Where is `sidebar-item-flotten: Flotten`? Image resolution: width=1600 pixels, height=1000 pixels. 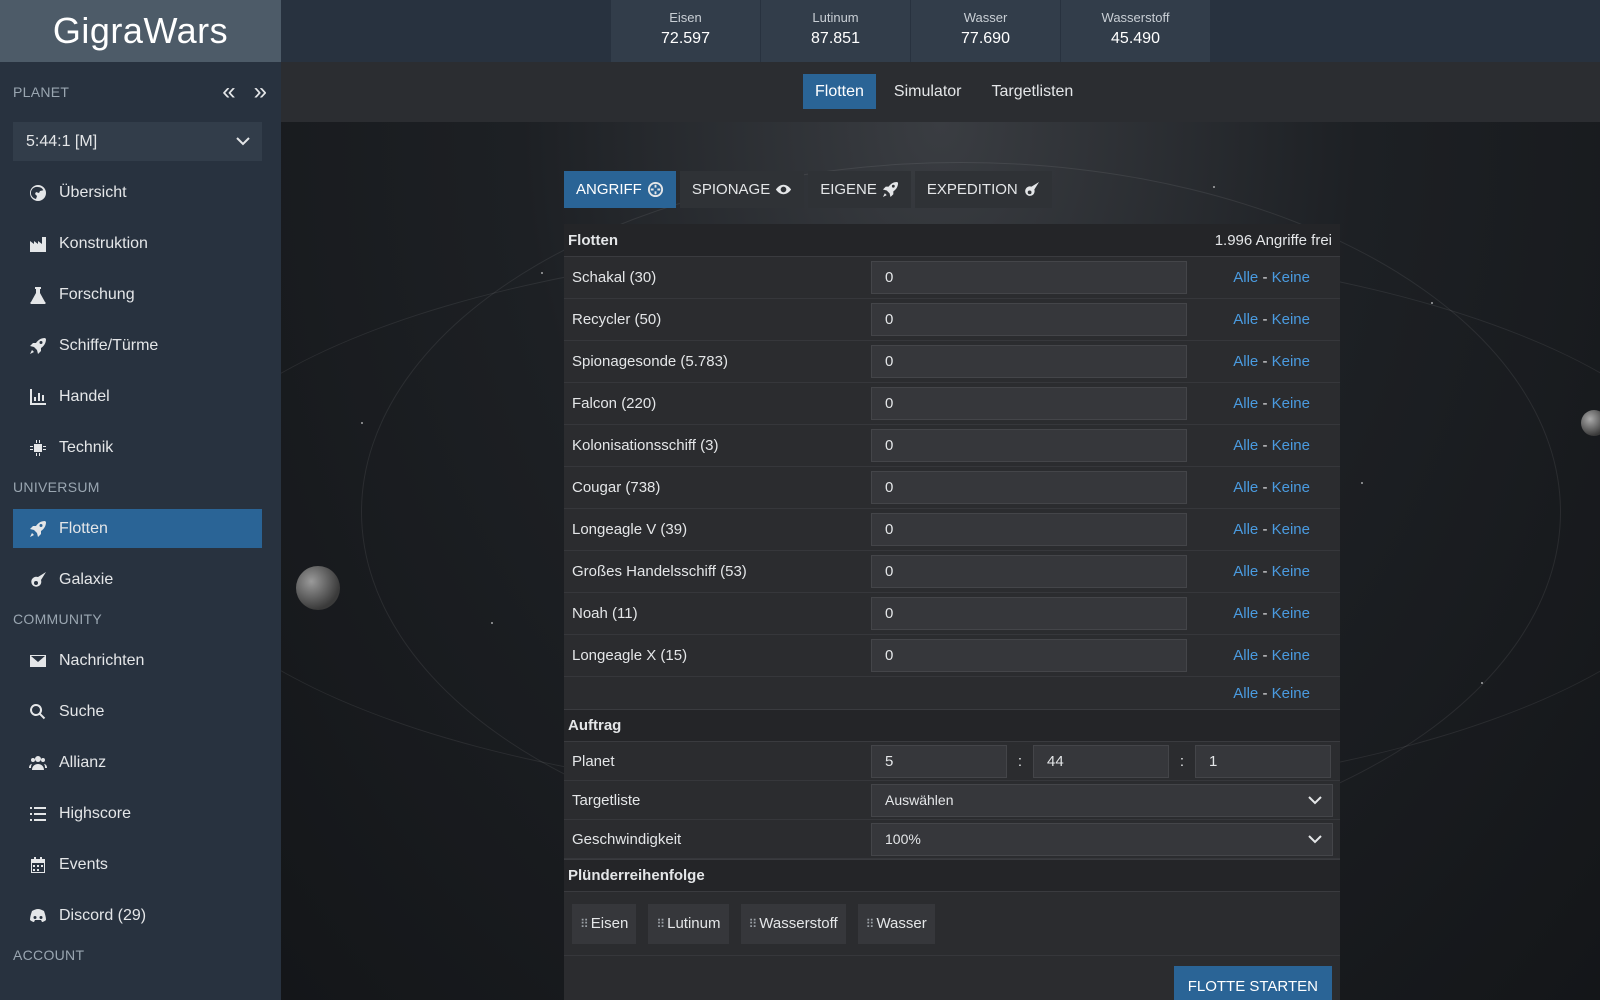 sidebar-item-flotten: Flotten is located at coordinates (137, 528).